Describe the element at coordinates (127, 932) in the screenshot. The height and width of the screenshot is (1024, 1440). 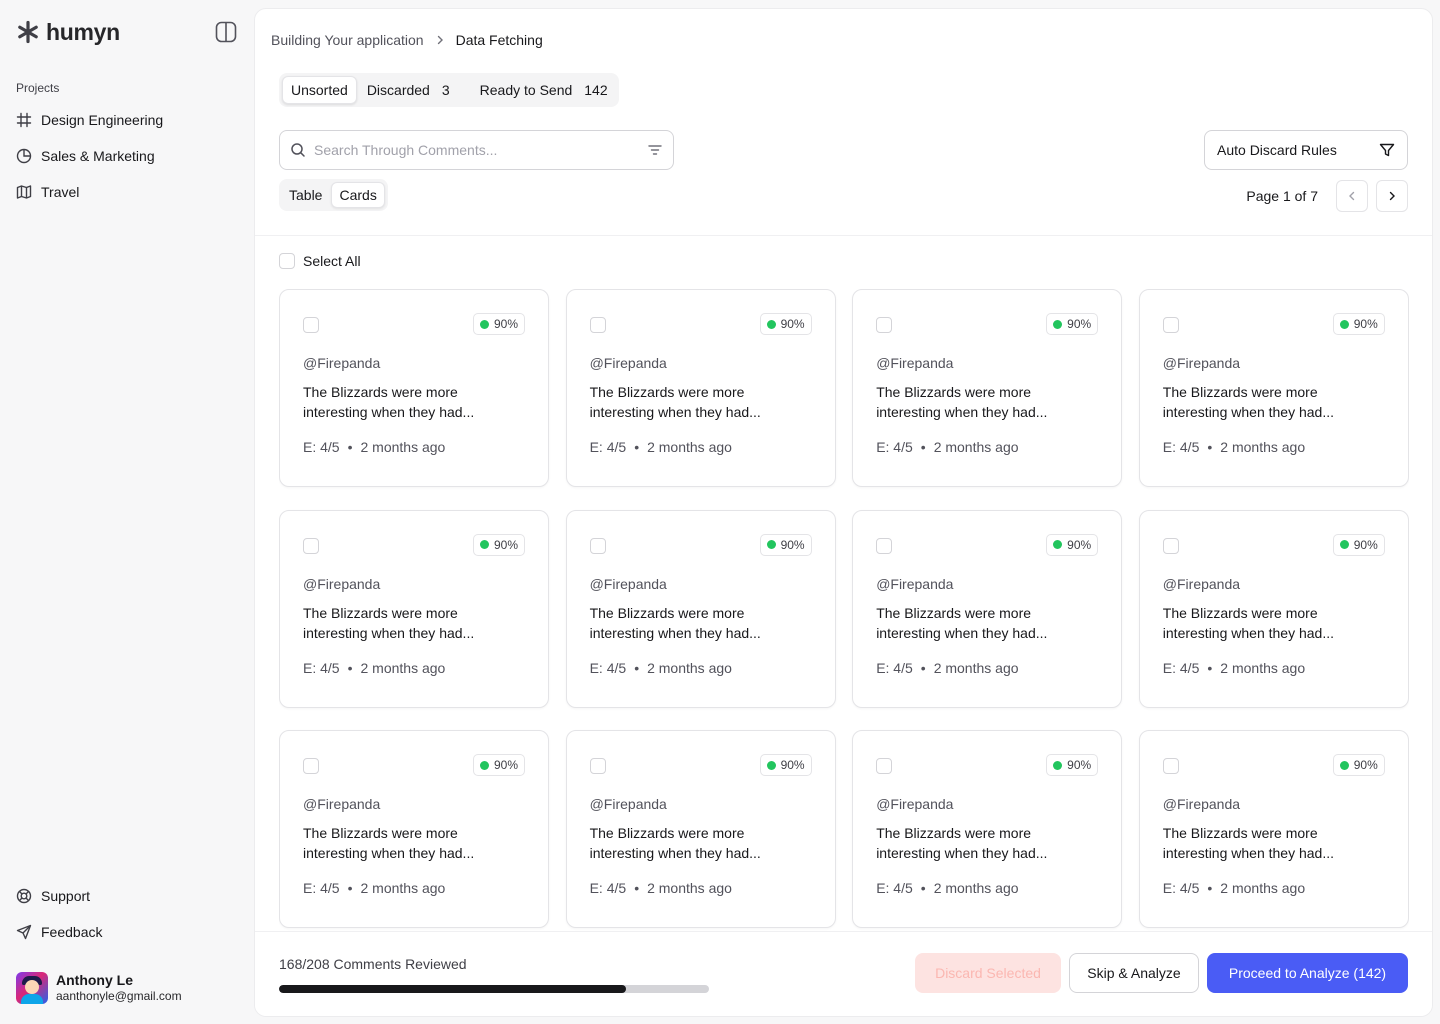
I see `sidebar-item-feedback: Feedback` at that location.